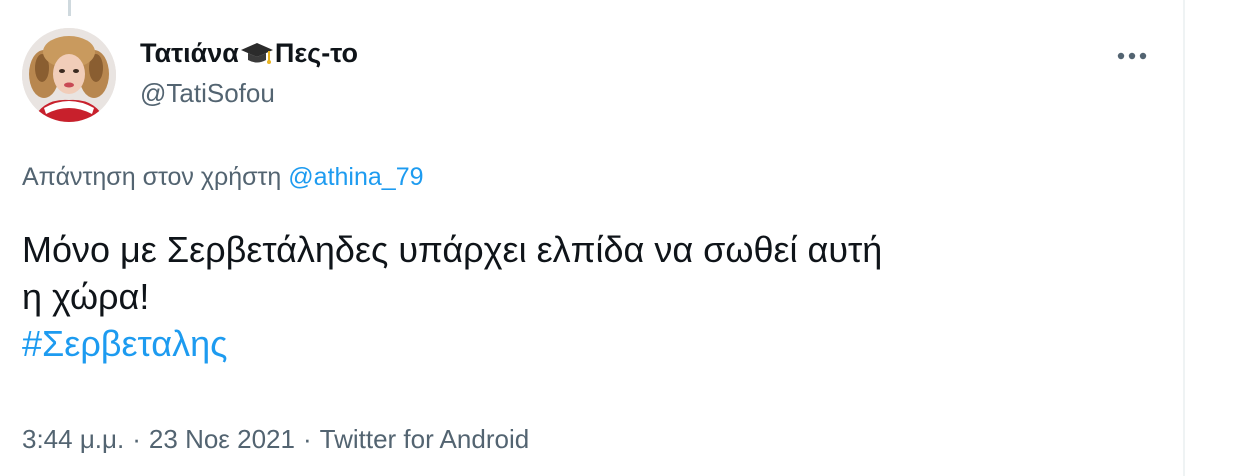 The width and height of the screenshot is (1246, 476). Describe the element at coordinates (355, 177) in the screenshot. I see `reply-mention-link: @athina_79` at that location.